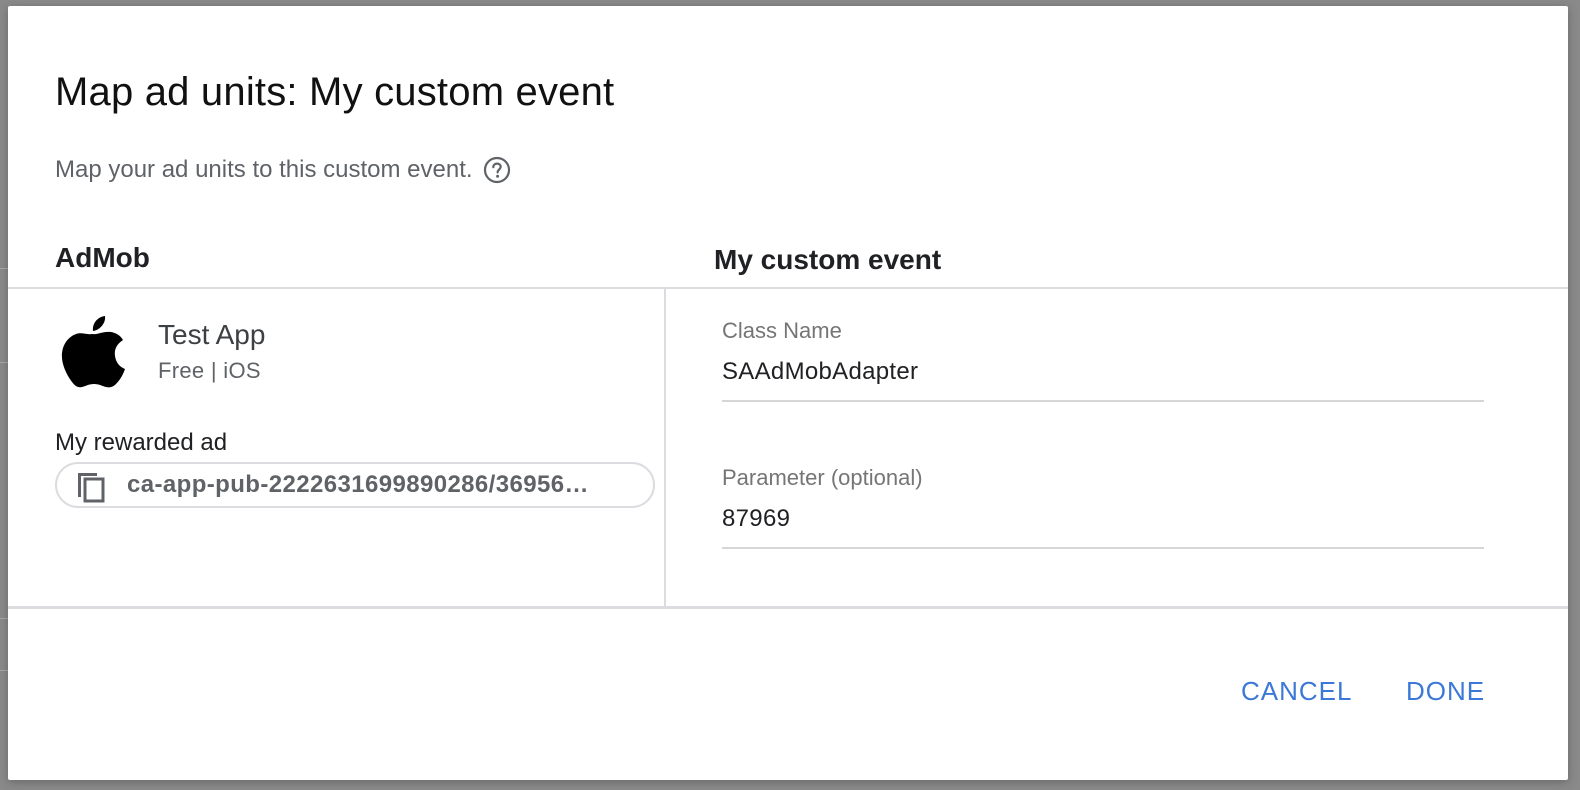  Describe the element at coordinates (822, 477) in the screenshot. I see `parameter-label: Parameter (optional)` at that location.